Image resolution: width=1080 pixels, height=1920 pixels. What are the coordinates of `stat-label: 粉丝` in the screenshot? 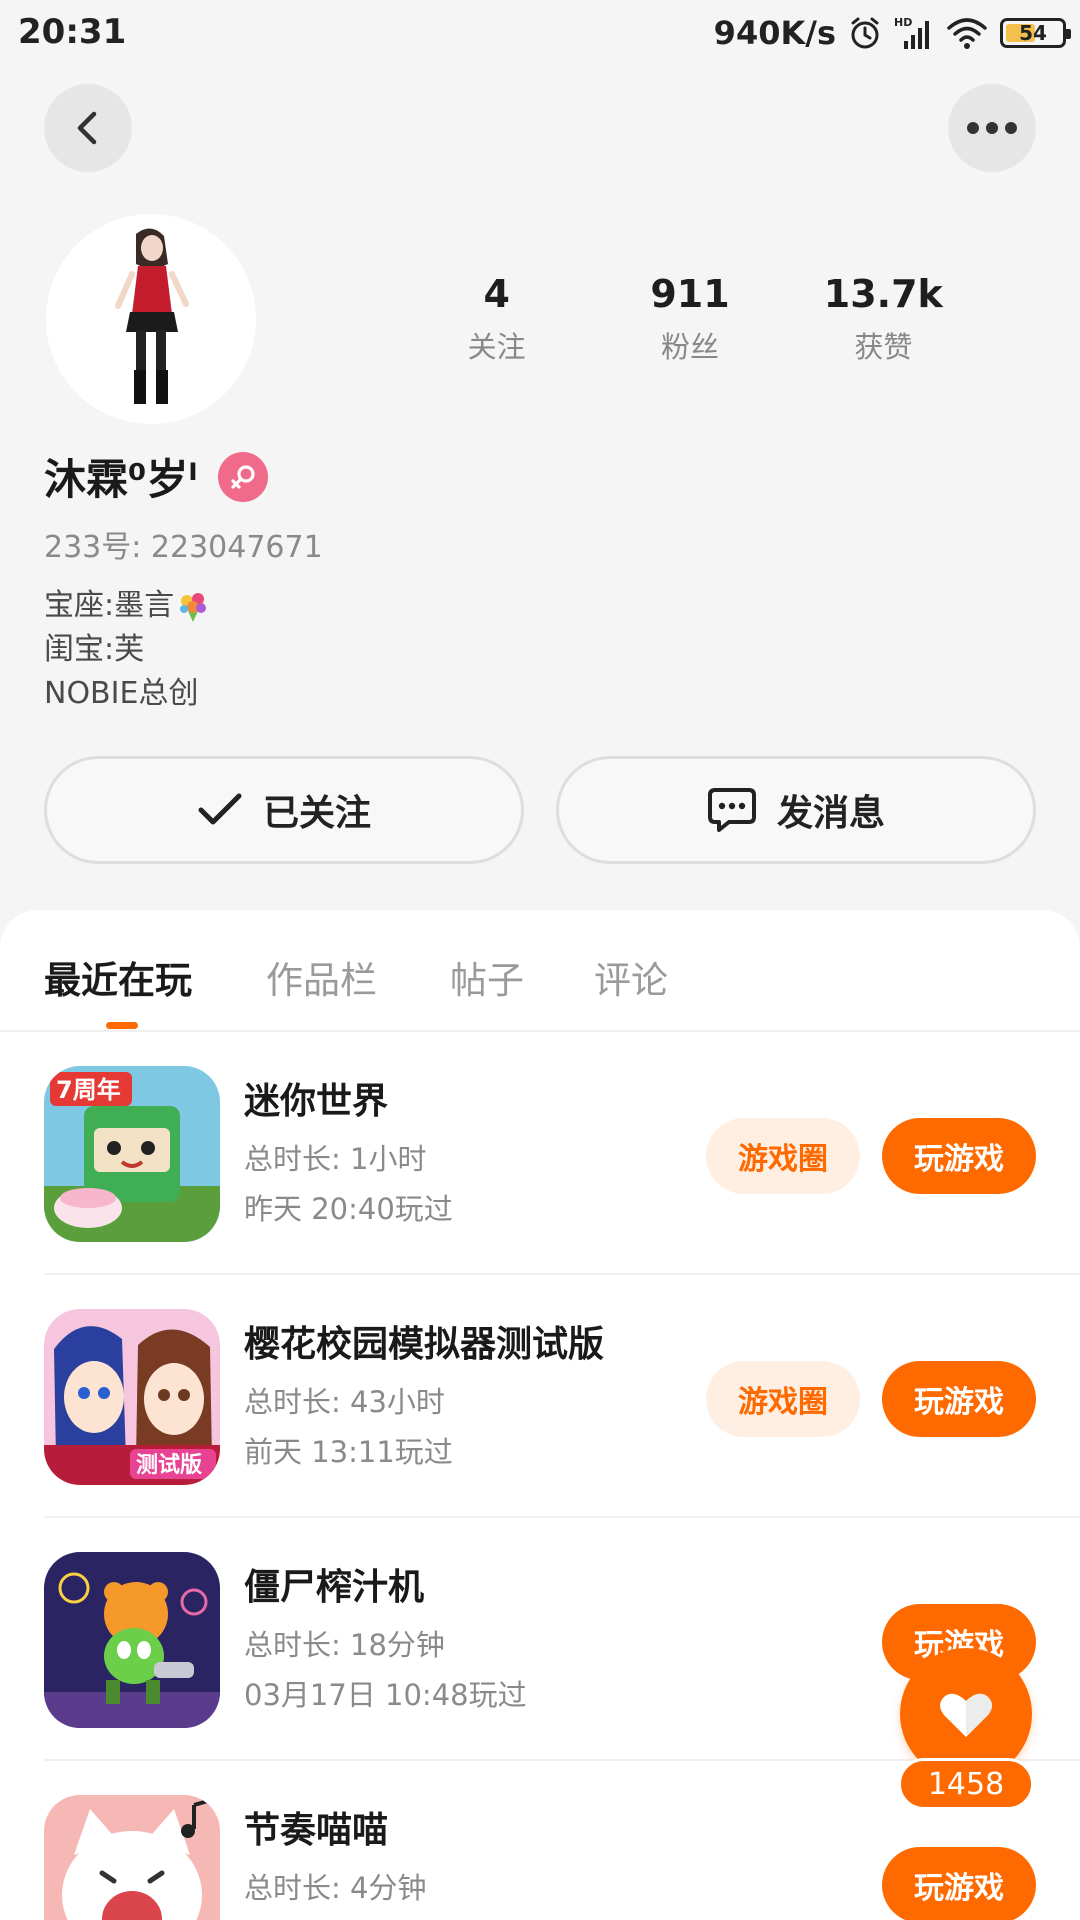 It's located at (689, 347).